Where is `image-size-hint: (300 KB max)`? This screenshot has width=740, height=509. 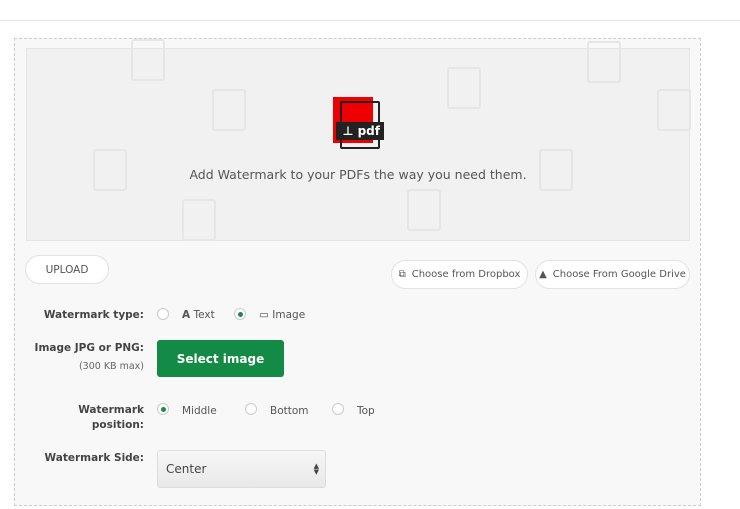
image-size-hint: (300 KB max) is located at coordinates (111, 366).